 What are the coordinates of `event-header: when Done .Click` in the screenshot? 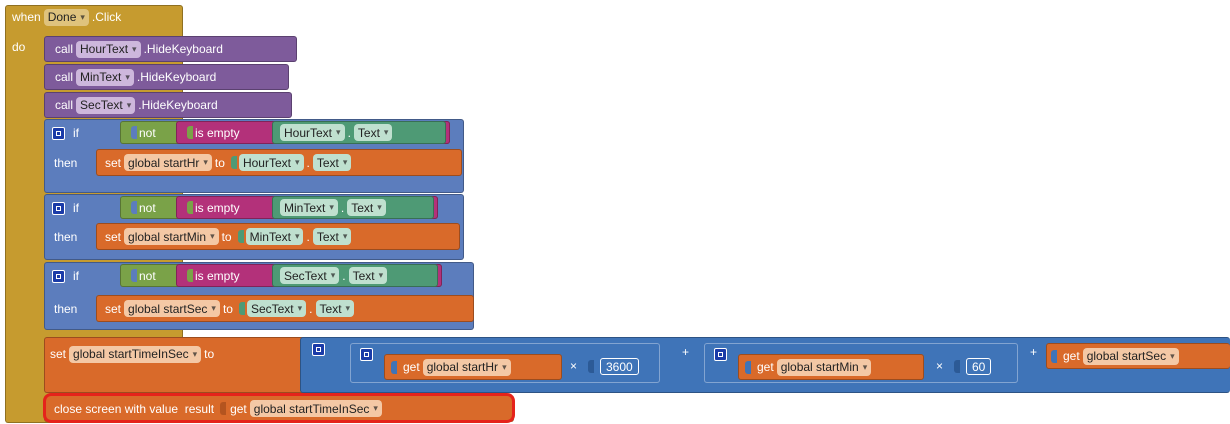 It's located at (66, 17).